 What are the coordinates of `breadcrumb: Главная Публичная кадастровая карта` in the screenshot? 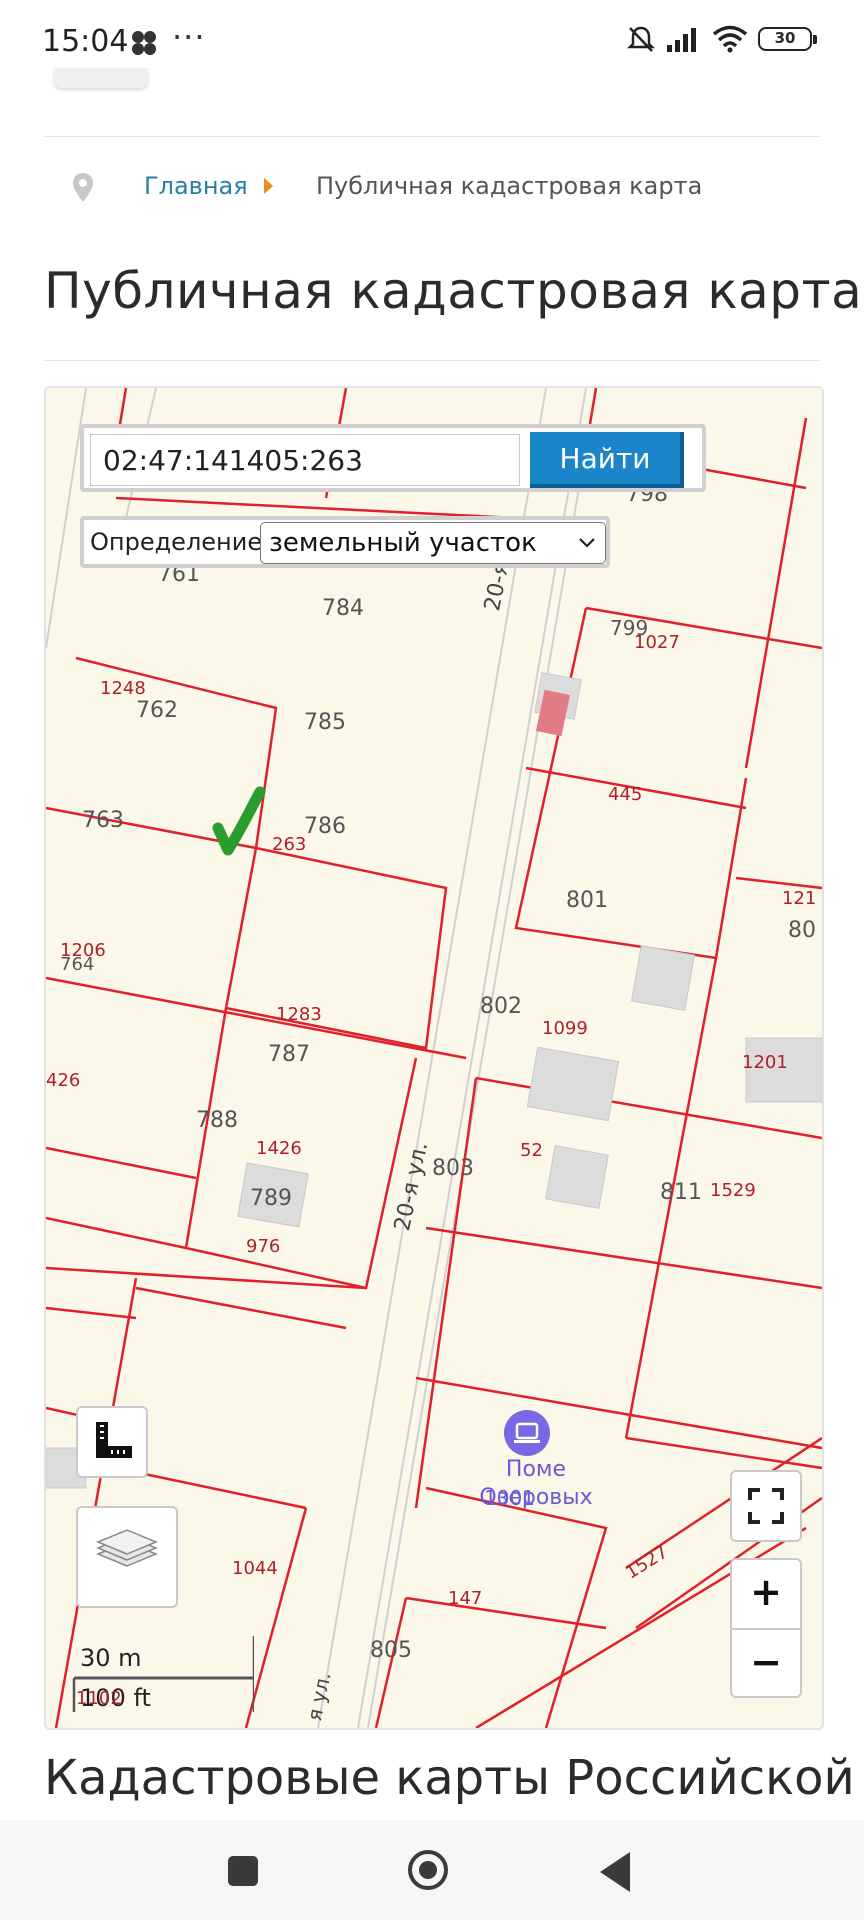 It's located at (386, 188).